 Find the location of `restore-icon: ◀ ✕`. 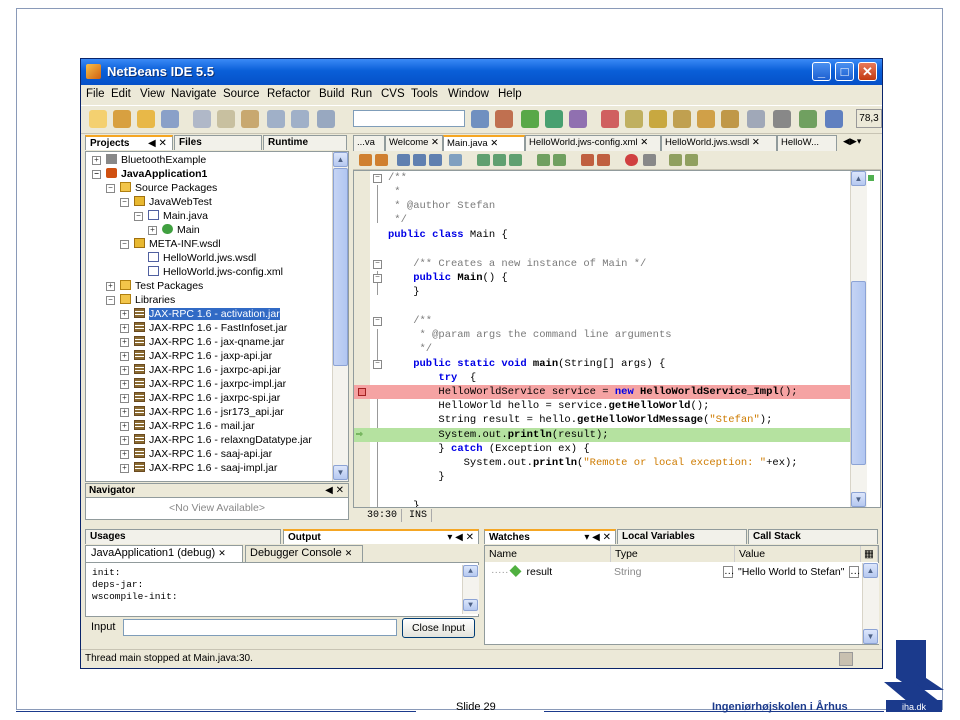

restore-icon: ◀ ✕ is located at coordinates (157, 144).